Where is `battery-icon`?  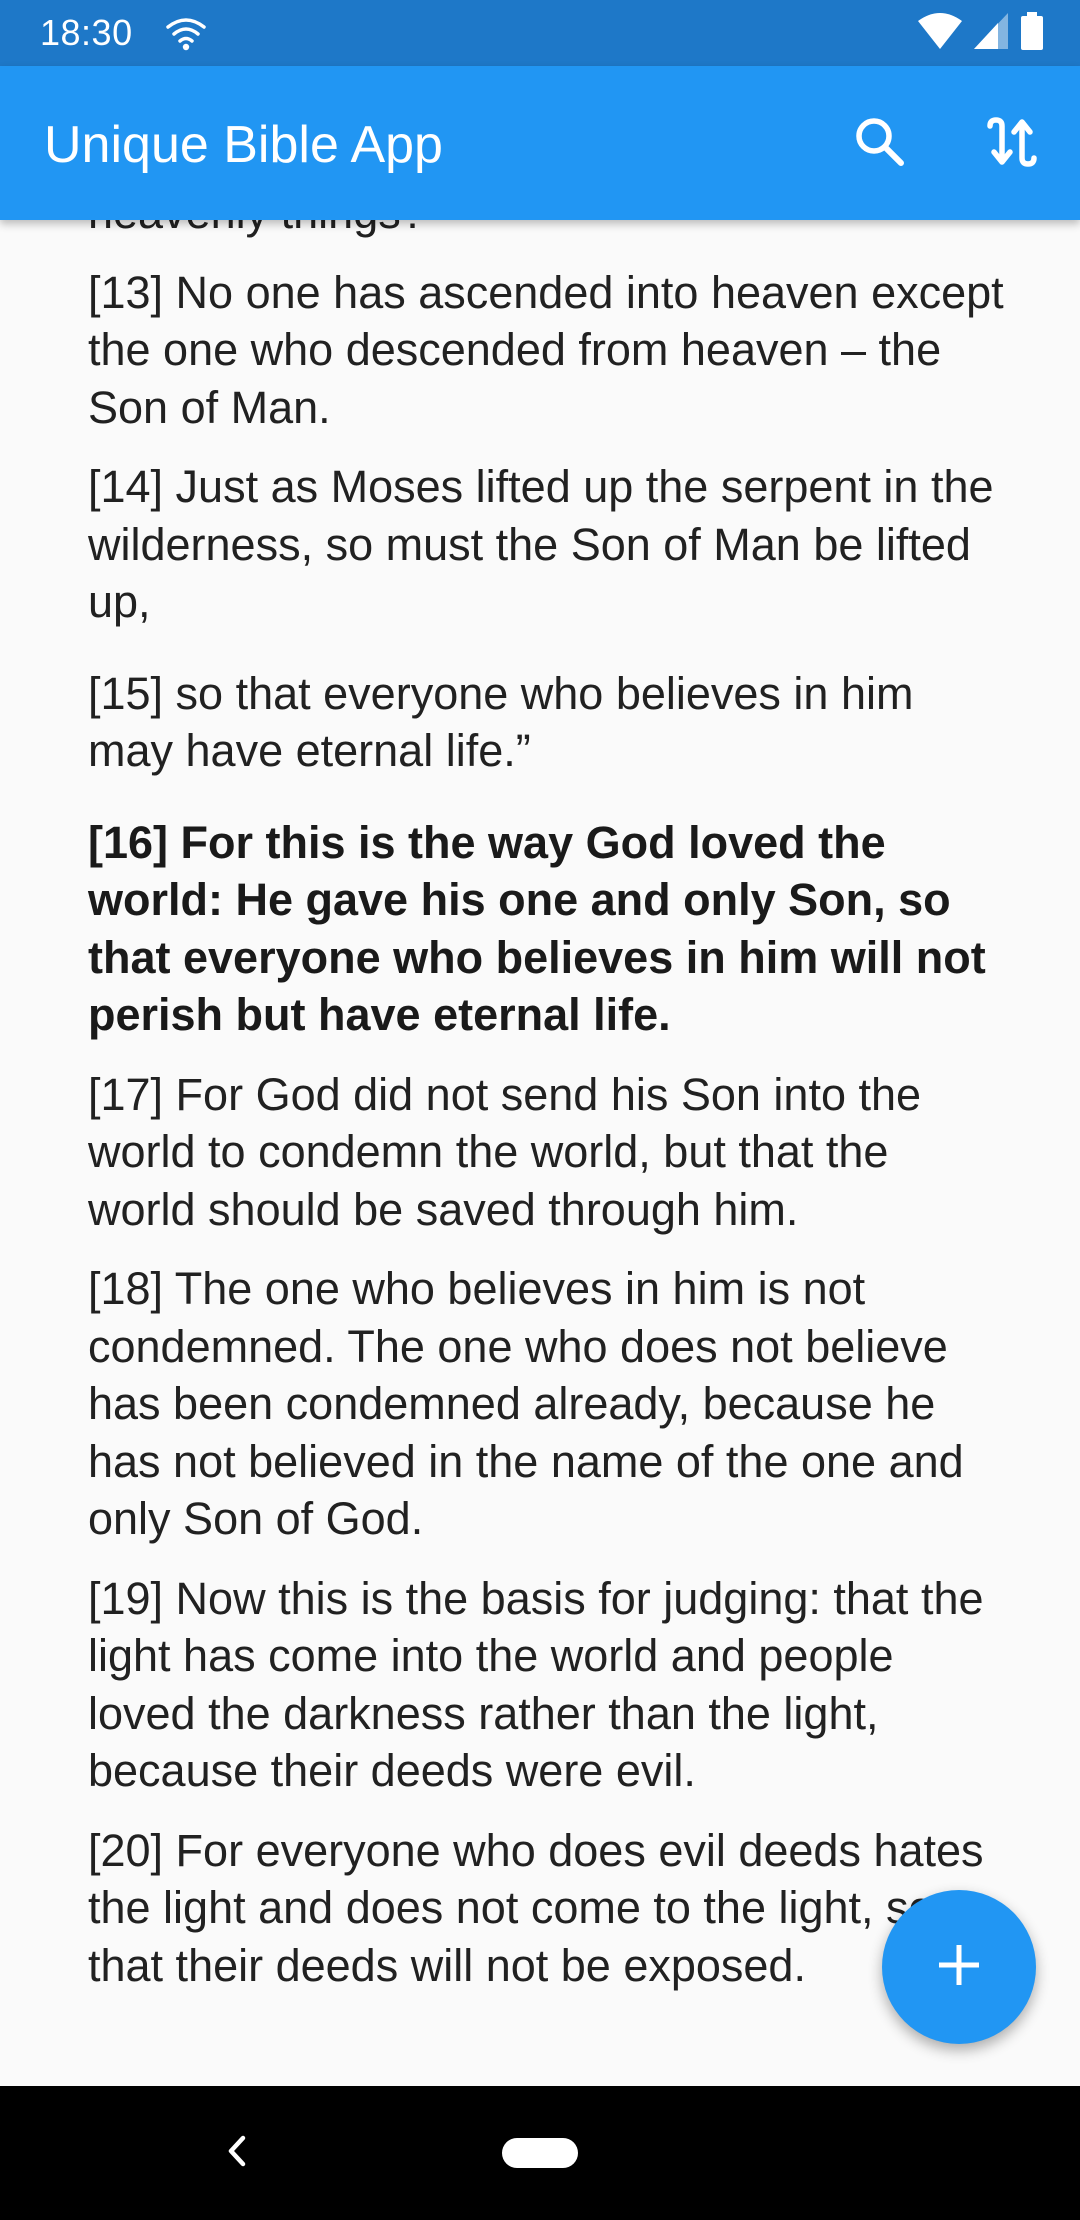 battery-icon is located at coordinates (1032, 33).